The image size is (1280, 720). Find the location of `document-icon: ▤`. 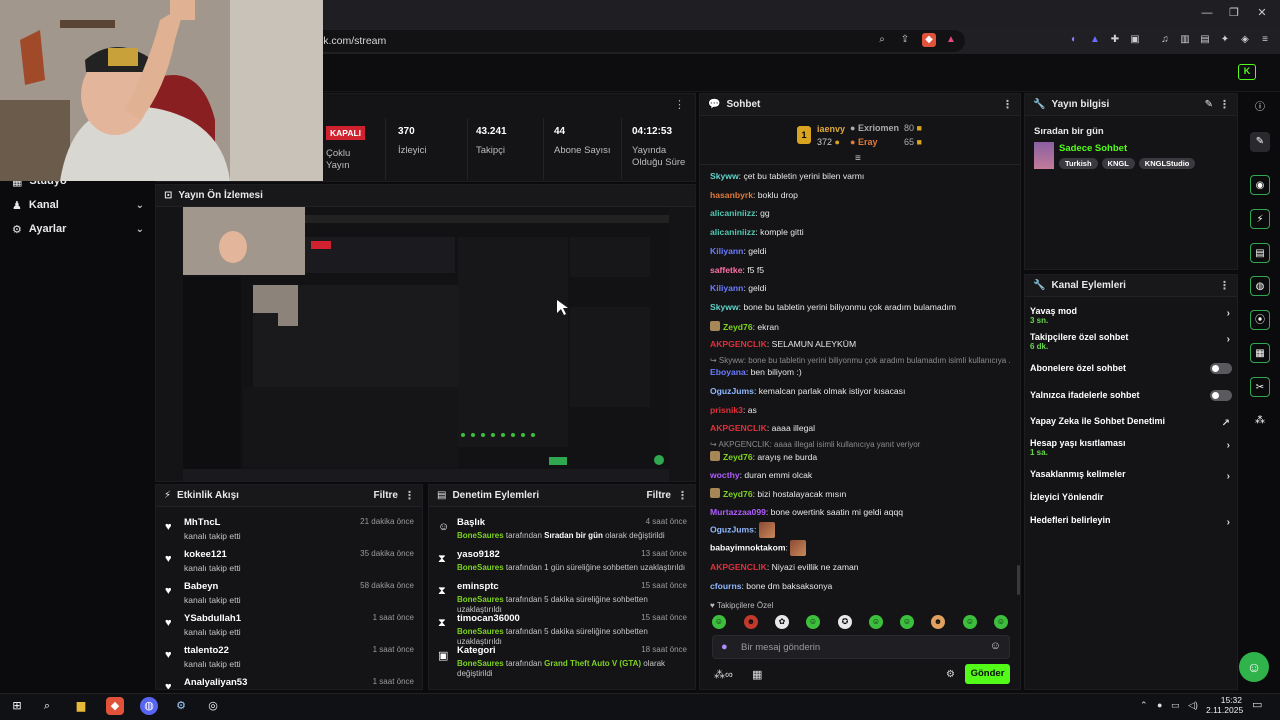

document-icon: ▤ is located at coordinates (1260, 253).